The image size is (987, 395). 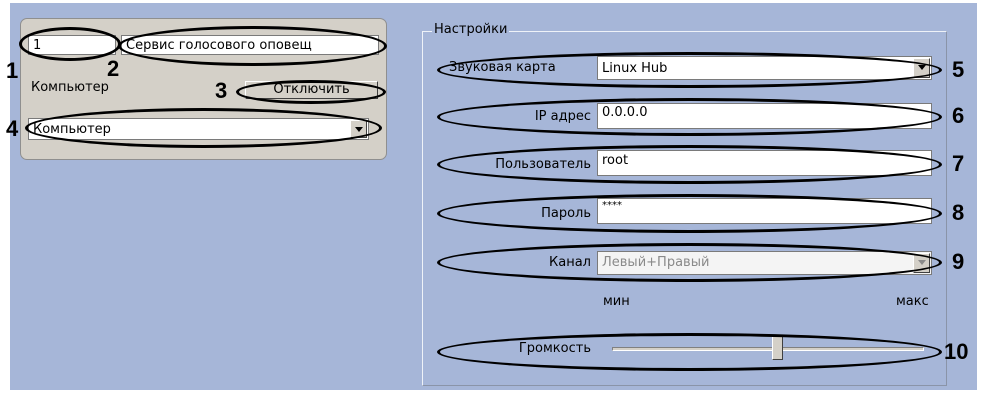 I want to click on callout-number-1: 1, so click(x=12, y=70).